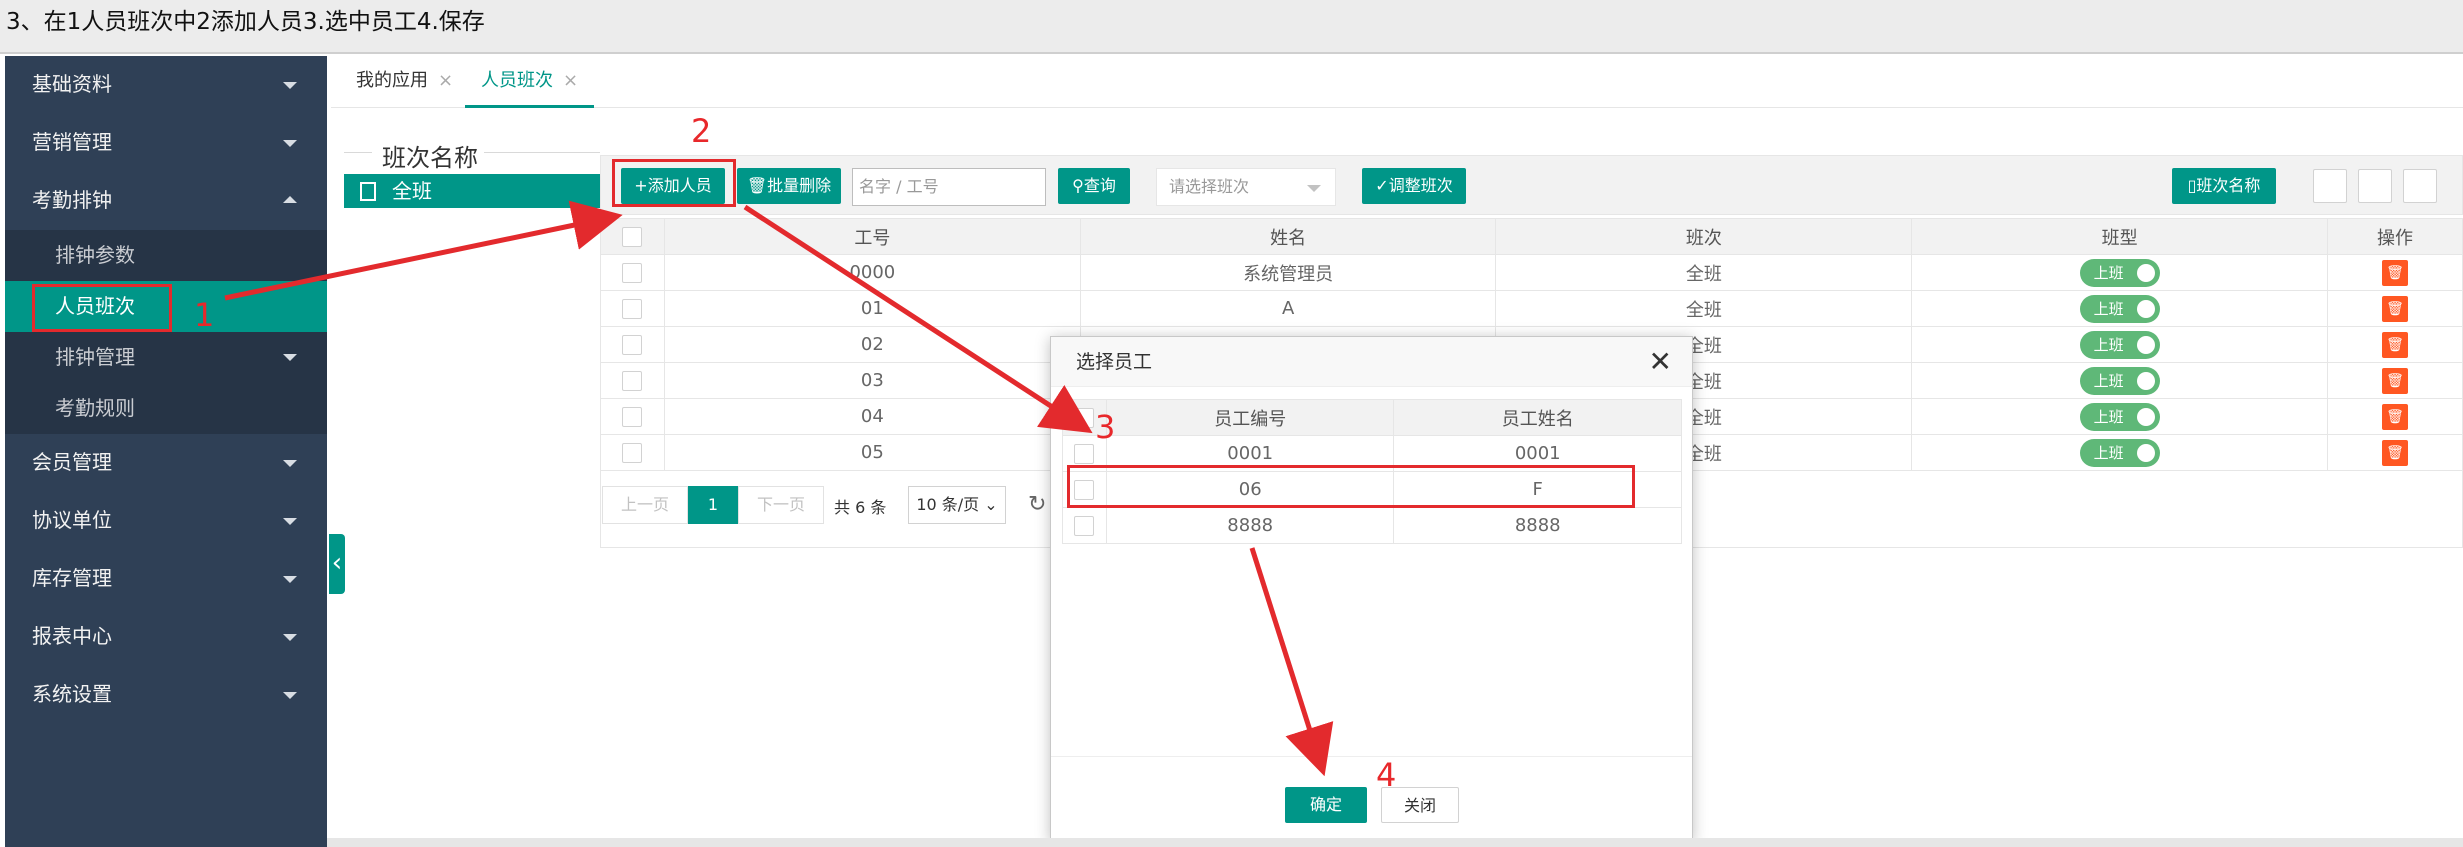 This screenshot has height=847, width=2463. What do you see at coordinates (1395, 842) in the screenshot?
I see `bottom-border` at bounding box center [1395, 842].